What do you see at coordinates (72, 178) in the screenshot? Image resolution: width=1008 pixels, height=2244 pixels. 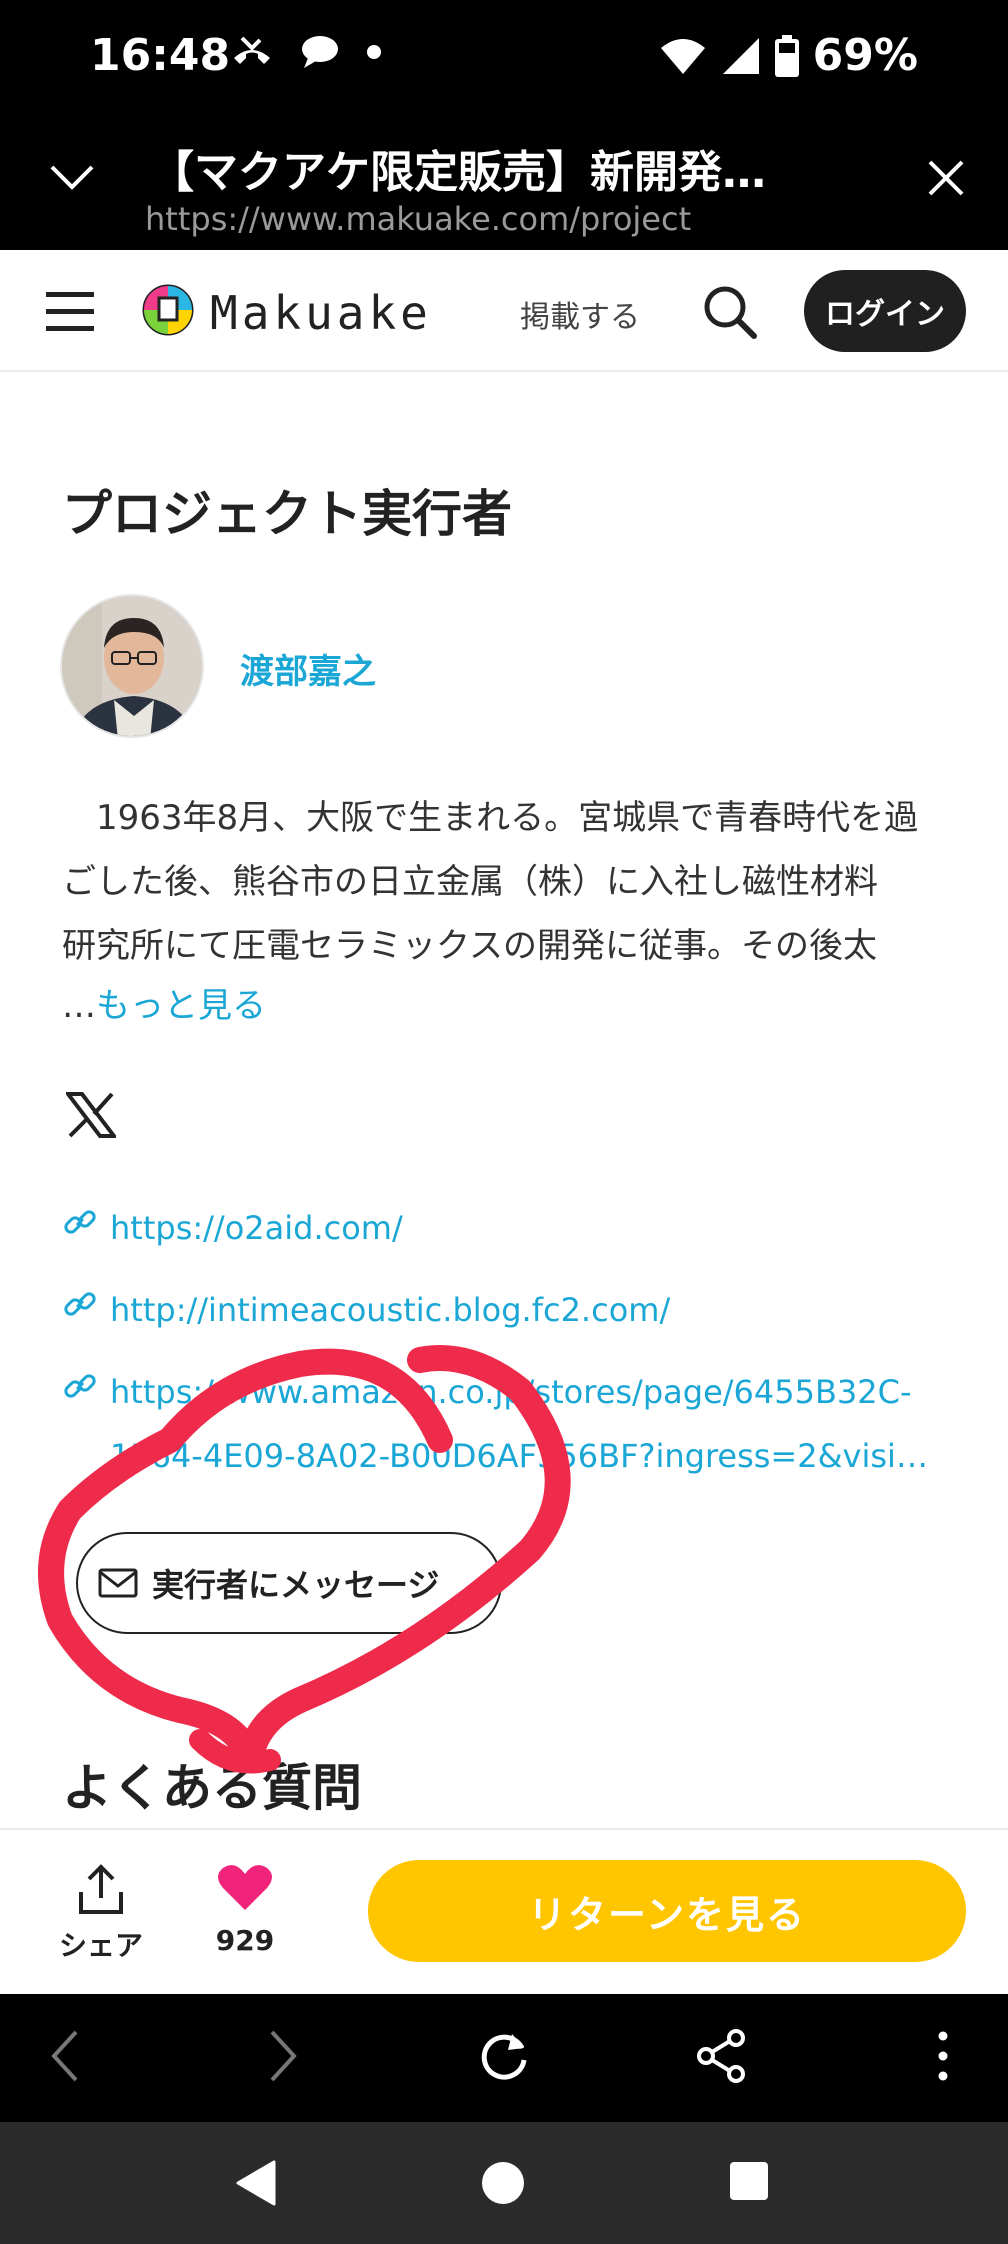 I see `chevron-down-icon` at bounding box center [72, 178].